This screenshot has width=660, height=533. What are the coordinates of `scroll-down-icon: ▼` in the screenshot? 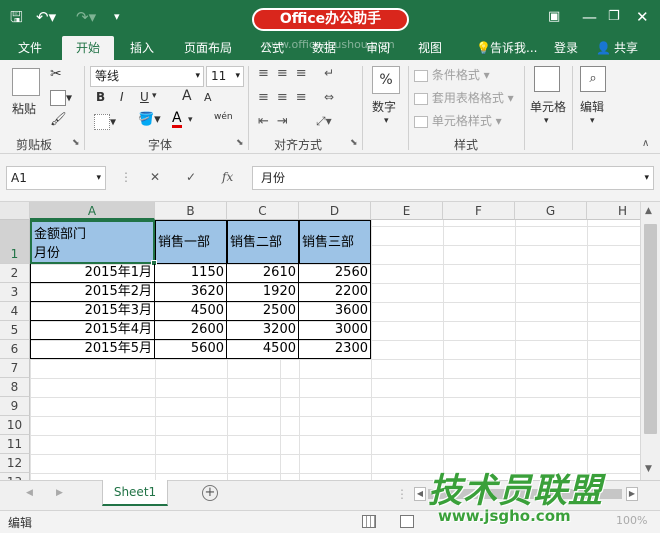 It's located at (648, 469).